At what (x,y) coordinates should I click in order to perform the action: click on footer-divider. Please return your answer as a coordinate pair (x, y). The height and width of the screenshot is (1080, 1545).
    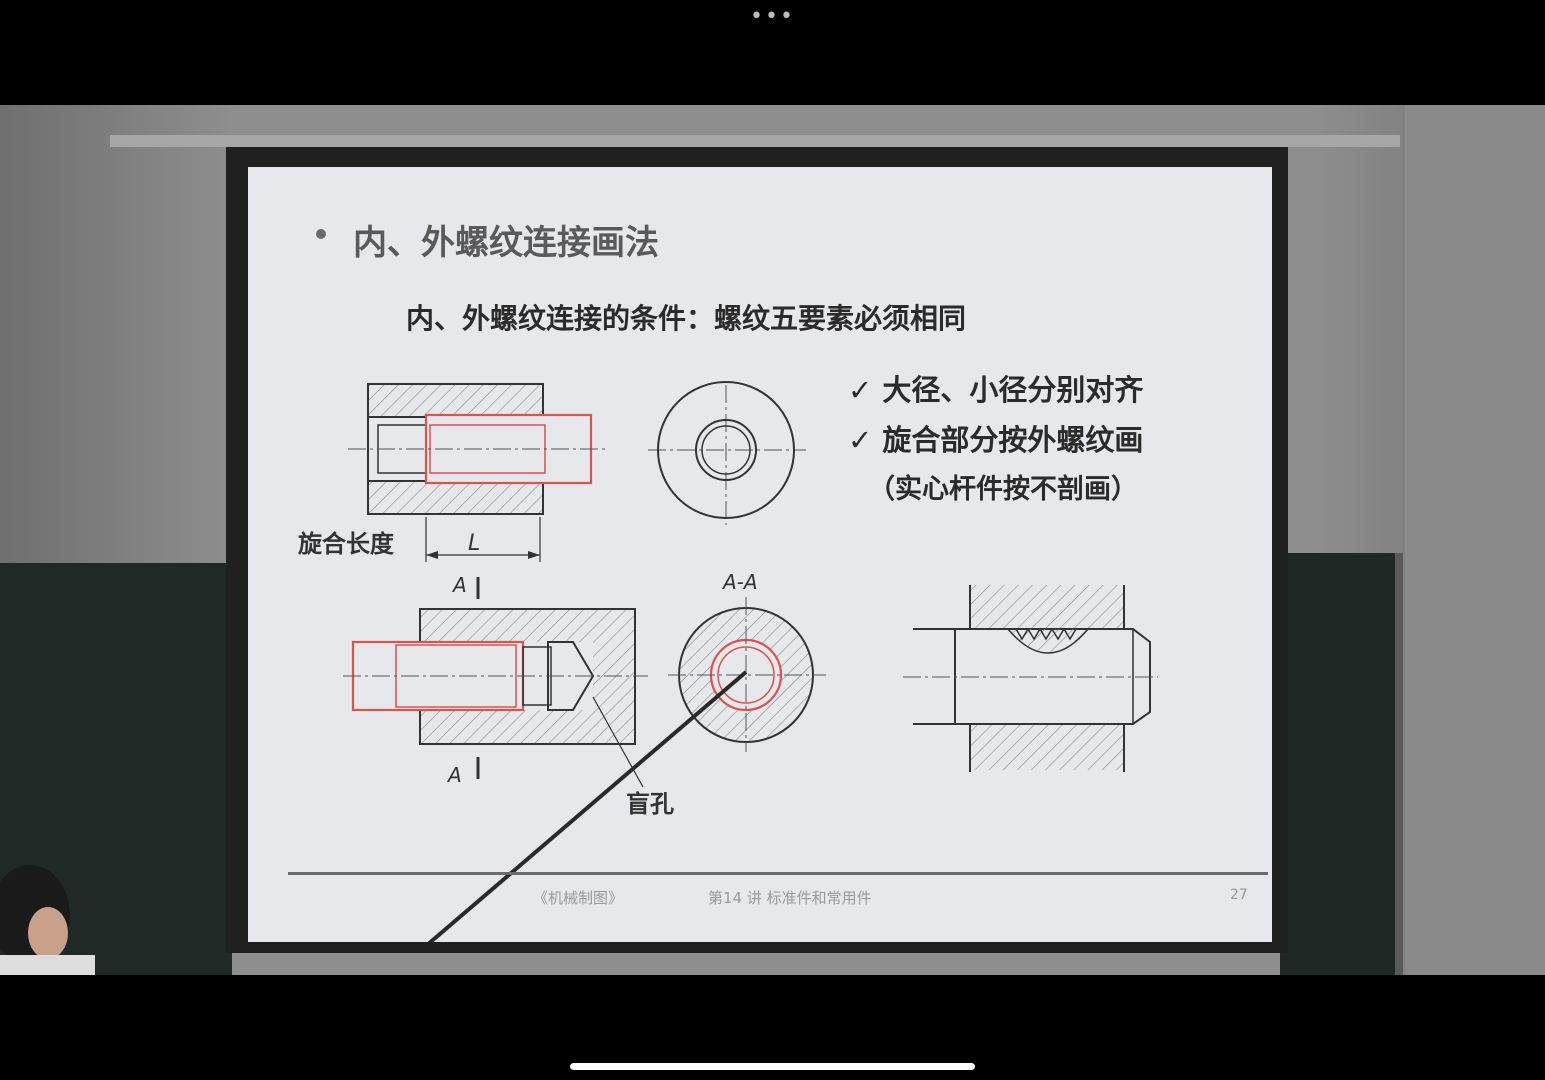
    Looking at the image, I should click on (778, 873).